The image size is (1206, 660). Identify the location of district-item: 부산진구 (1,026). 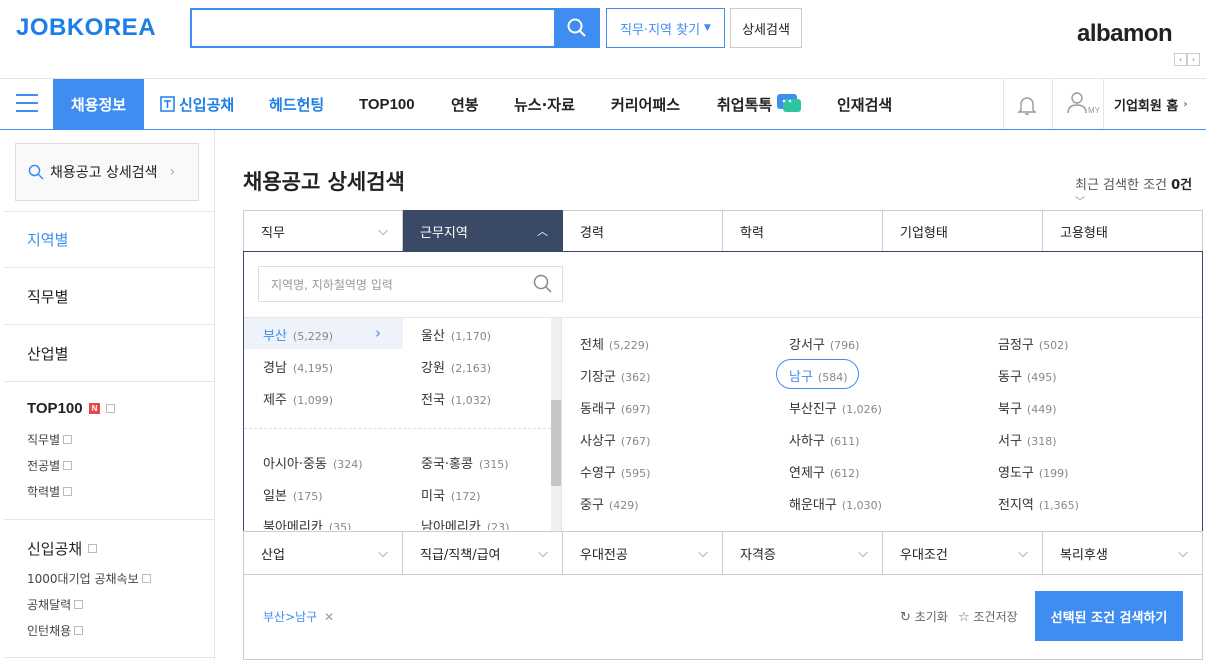
(835, 407).